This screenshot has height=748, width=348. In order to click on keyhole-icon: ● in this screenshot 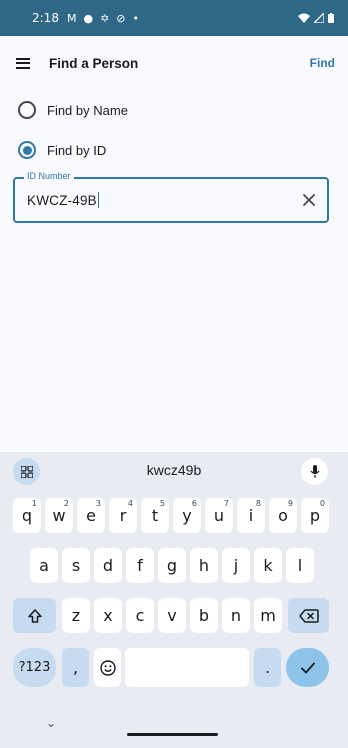, I will do `click(88, 18)`.